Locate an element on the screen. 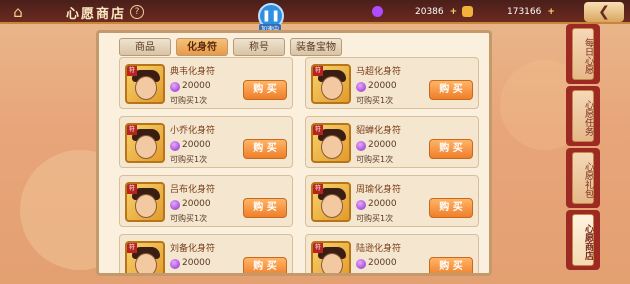 The image size is (630, 284). sidebar-item-wish-gift: 心愿礼包 is located at coordinates (583, 178).